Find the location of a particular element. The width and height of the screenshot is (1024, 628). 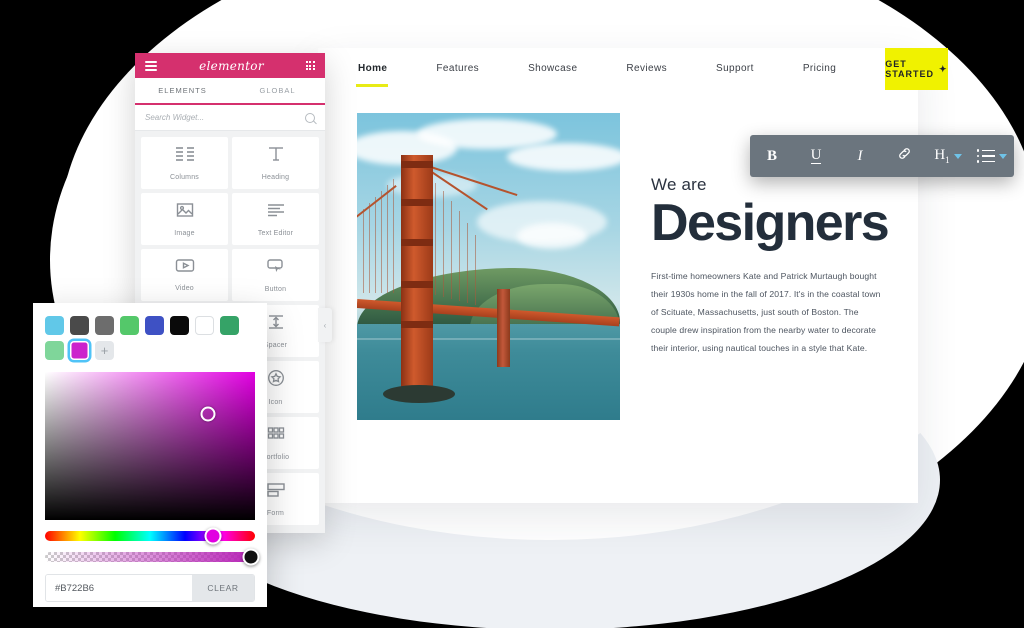

underline-label: U is located at coordinates (816, 155).